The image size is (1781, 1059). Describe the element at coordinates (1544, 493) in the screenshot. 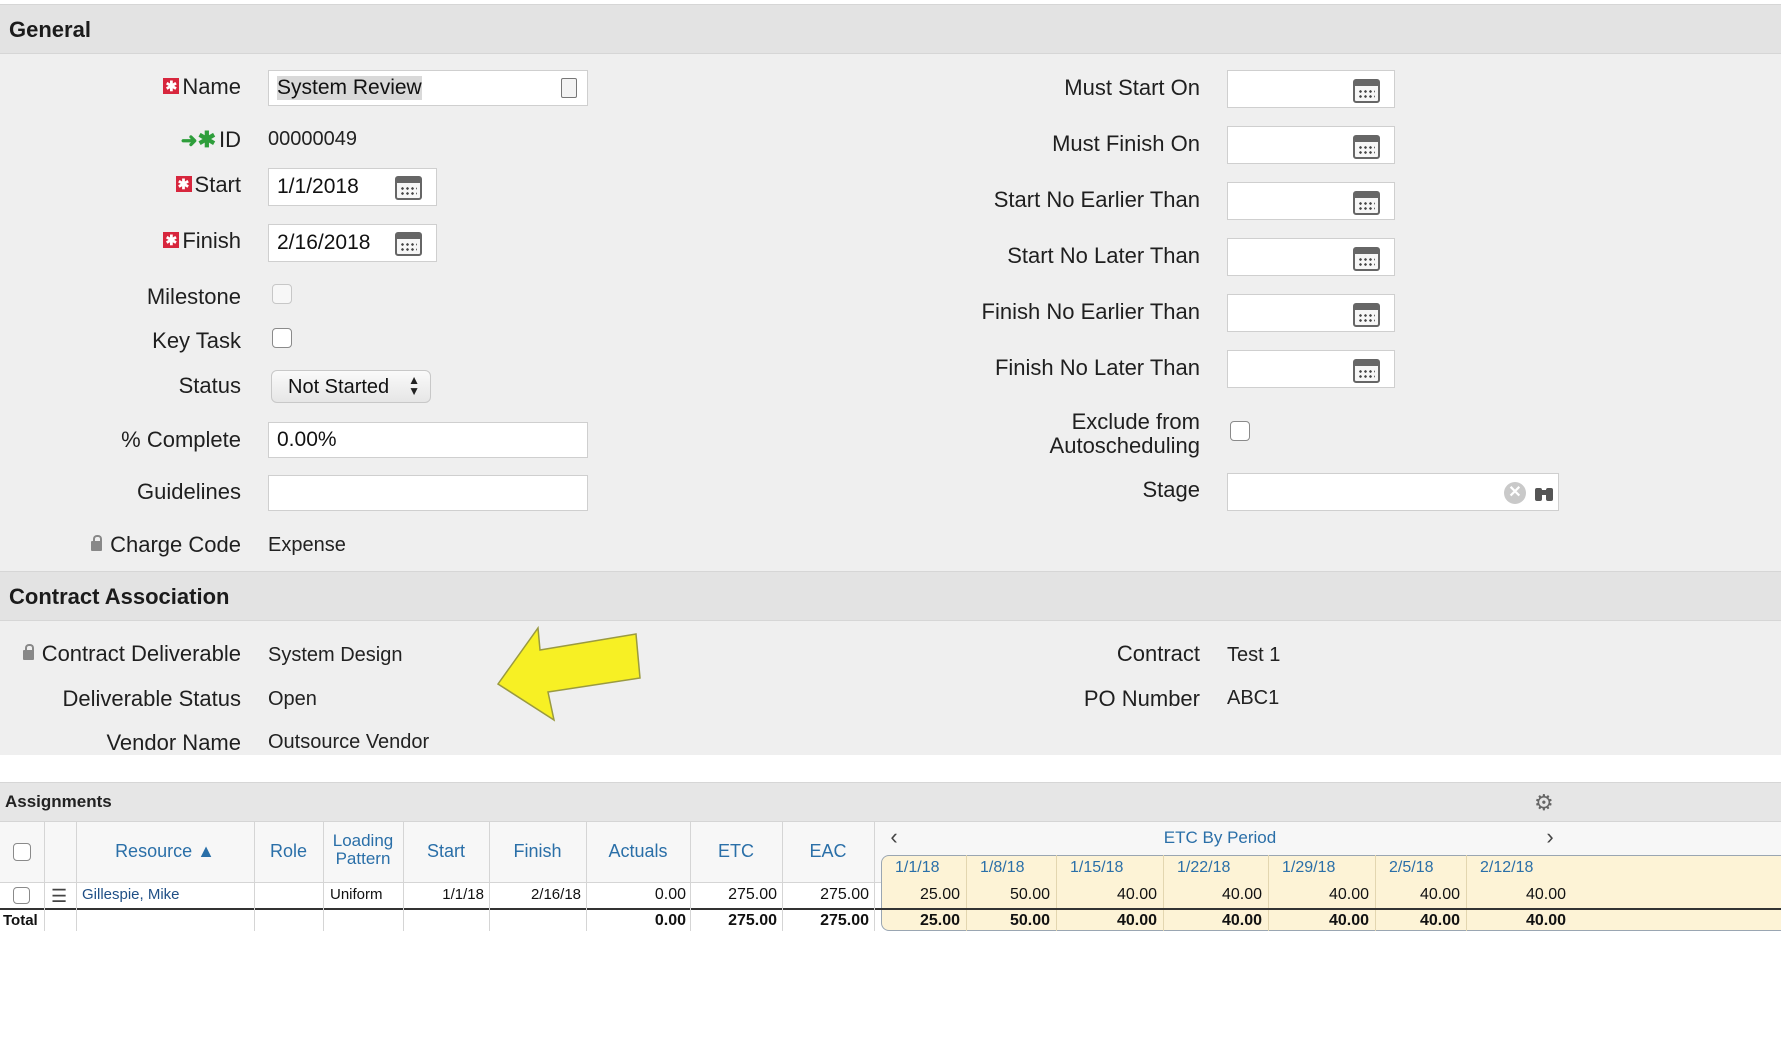

I see `binoculars-icon` at that location.